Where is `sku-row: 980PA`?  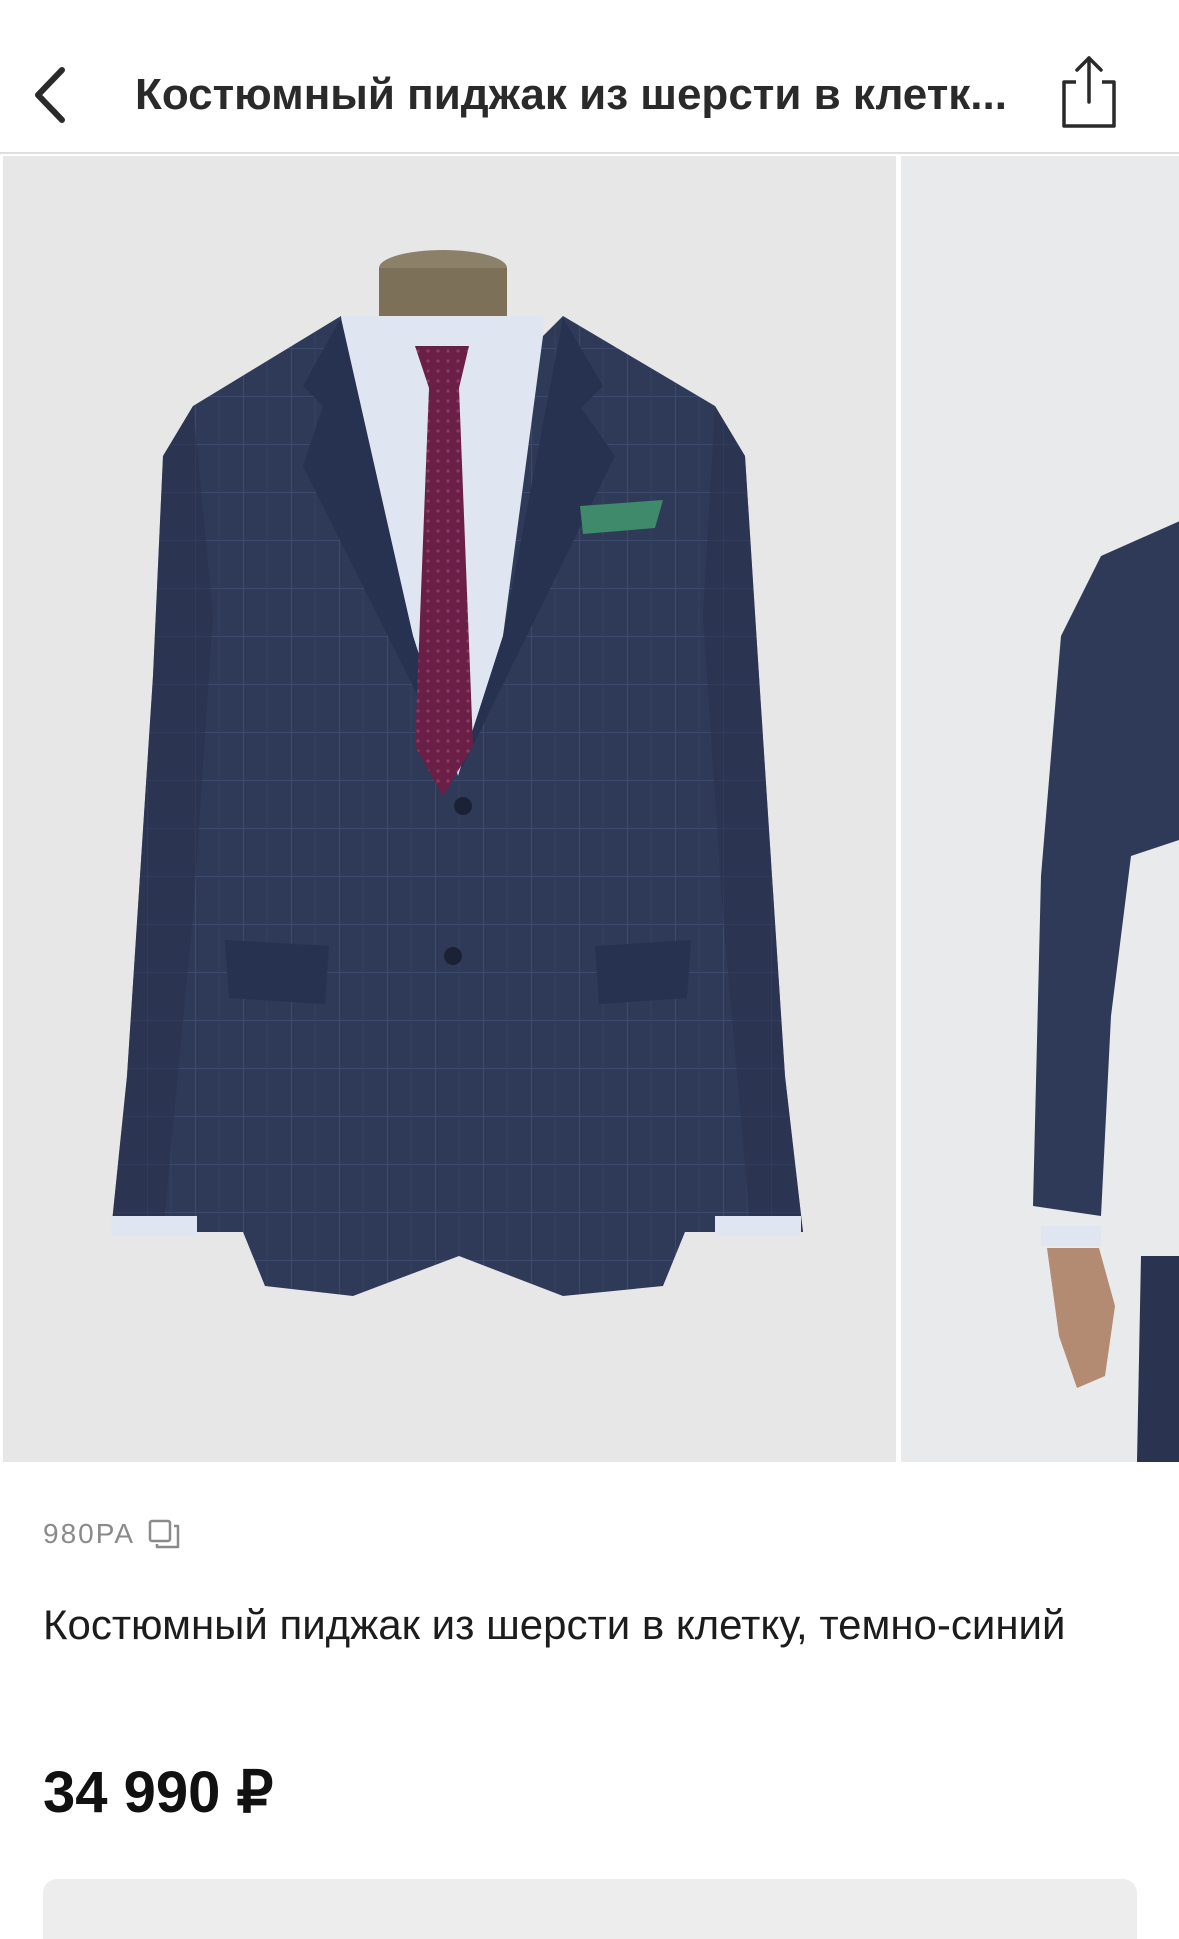
sku-row: 980PA is located at coordinates (112, 1534).